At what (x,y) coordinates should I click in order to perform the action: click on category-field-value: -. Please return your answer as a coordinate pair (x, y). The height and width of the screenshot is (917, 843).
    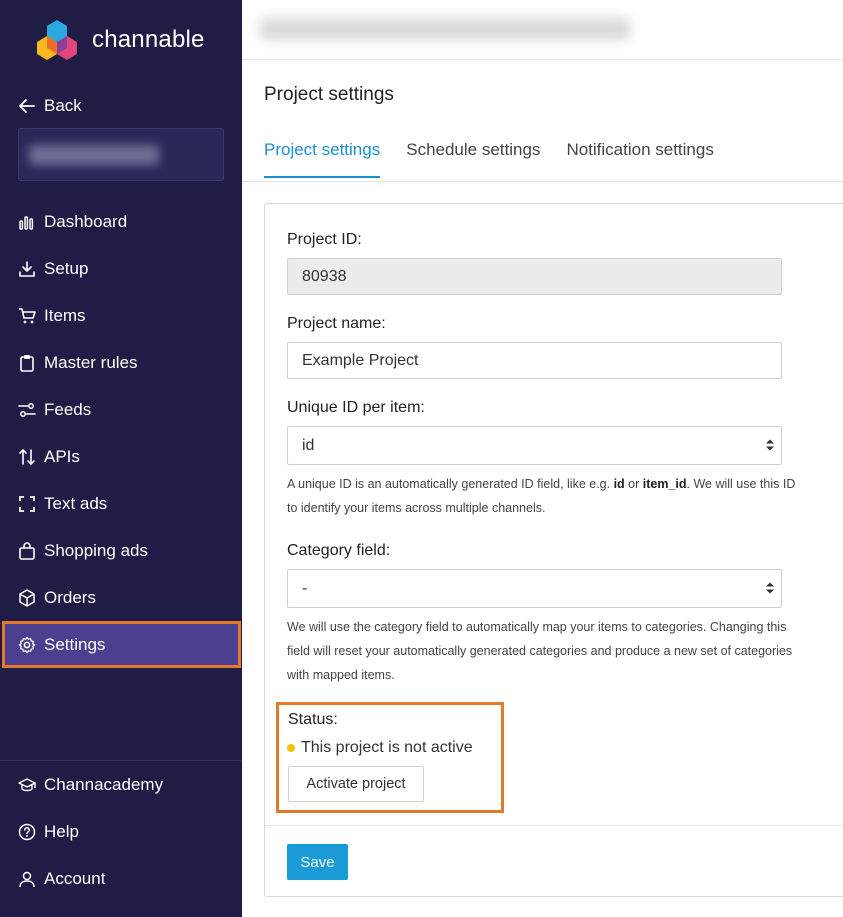
    Looking at the image, I should click on (305, 588).